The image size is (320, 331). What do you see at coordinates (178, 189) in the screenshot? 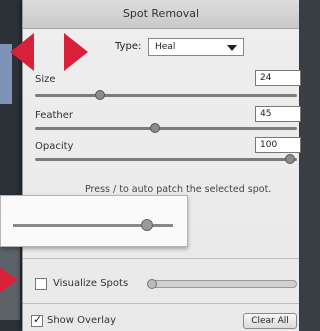
I see `auto-patch-hint: Press / to auto patch the selected spot.` at bounding box center [178, 189].